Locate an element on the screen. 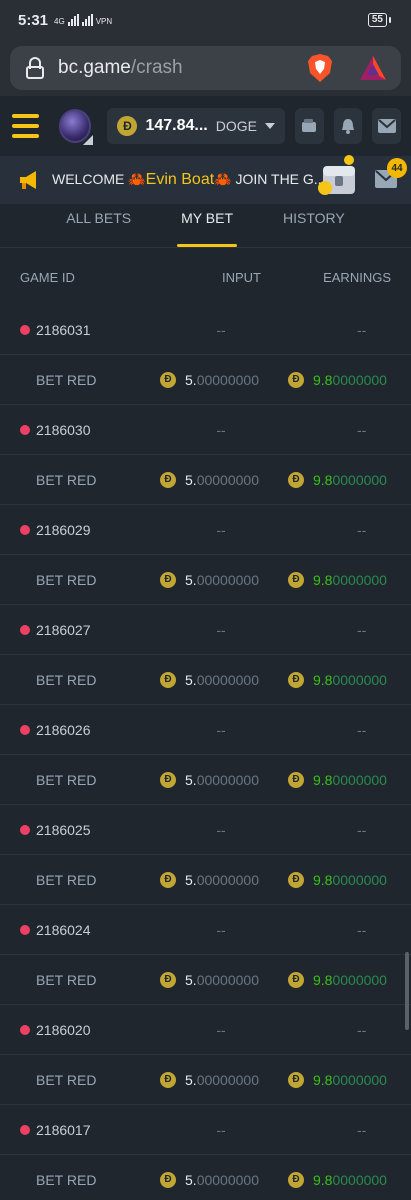 The image size is (411, 1200). url-domain: bc.game is located at coordinates (94, 67).